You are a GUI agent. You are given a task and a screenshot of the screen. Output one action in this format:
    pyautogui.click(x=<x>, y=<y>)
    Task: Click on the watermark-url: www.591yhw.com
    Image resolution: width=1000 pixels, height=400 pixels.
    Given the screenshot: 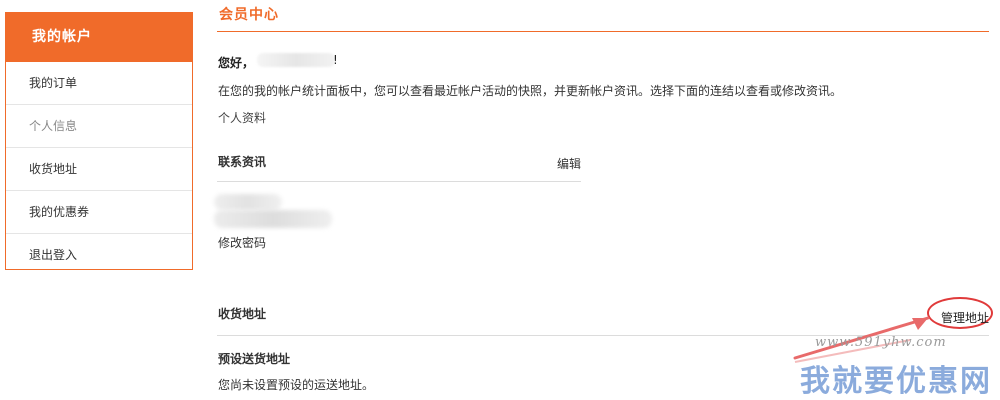 What is the action you would take?
    pyautogui.click(x=881, y=342)
    